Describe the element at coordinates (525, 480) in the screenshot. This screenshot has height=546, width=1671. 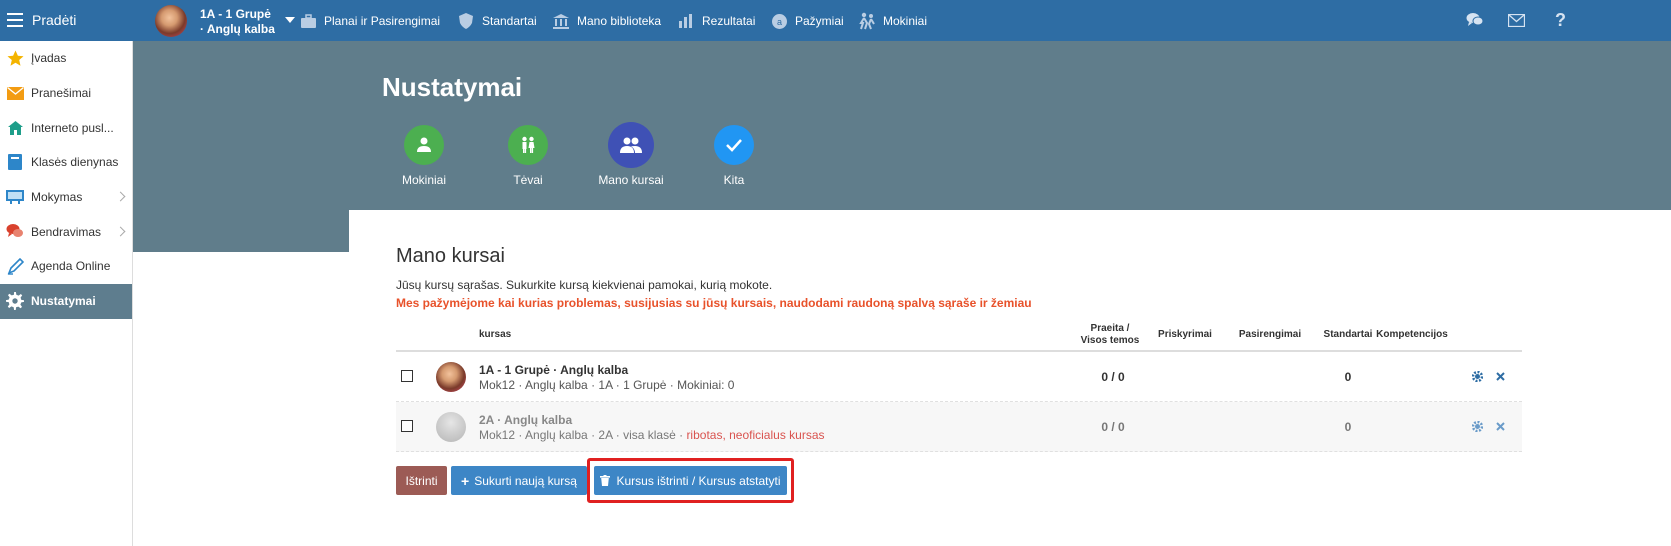
I see `create-course-label: Sukurti naują kursą` at that location.